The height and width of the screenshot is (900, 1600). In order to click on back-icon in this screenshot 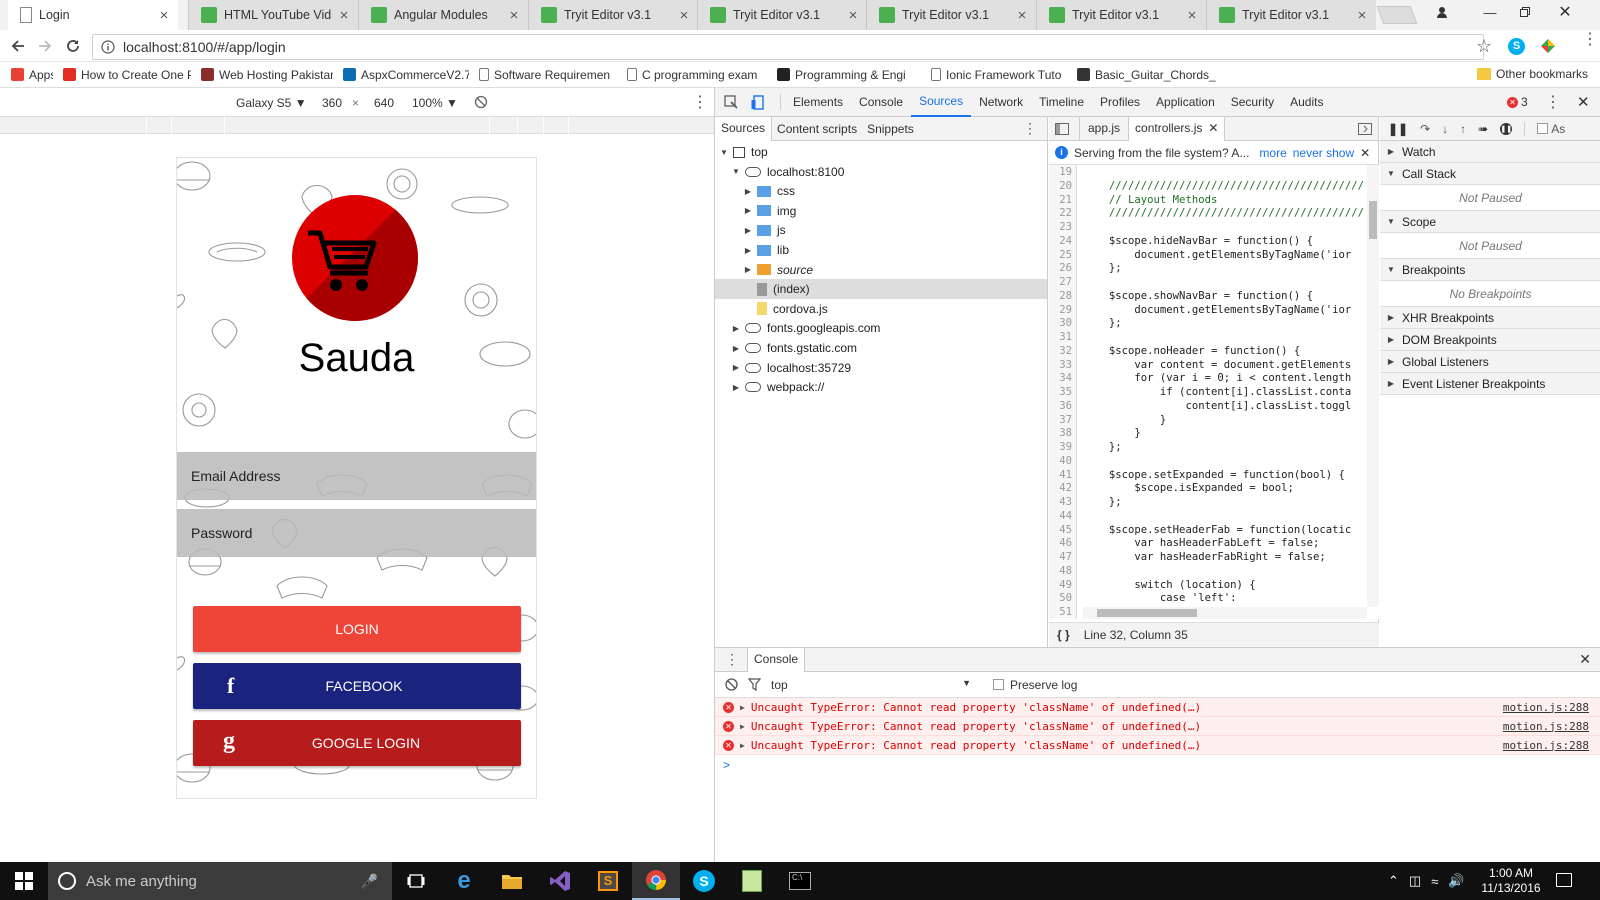, I will do `click(18, 46)`.